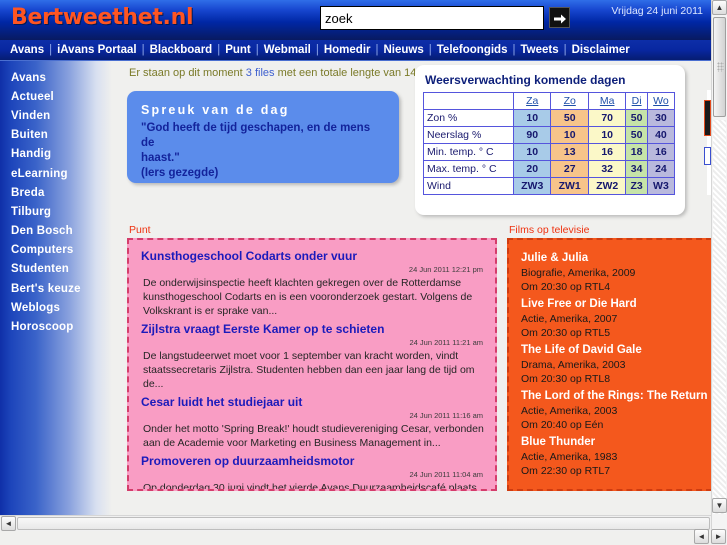  What do you see at coordinates (719, 505) in the screenshot?
I see `scroll-down-button: ▼` at bounding box center [719, 505].